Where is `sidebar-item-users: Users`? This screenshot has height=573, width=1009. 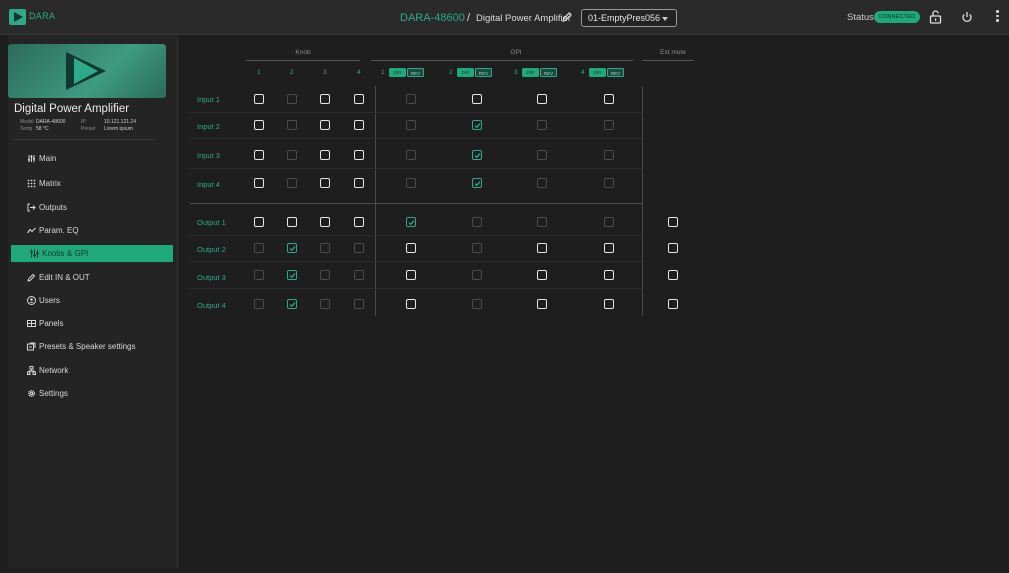
sidebar-item-users: Users is located at coordinates (89, 300).